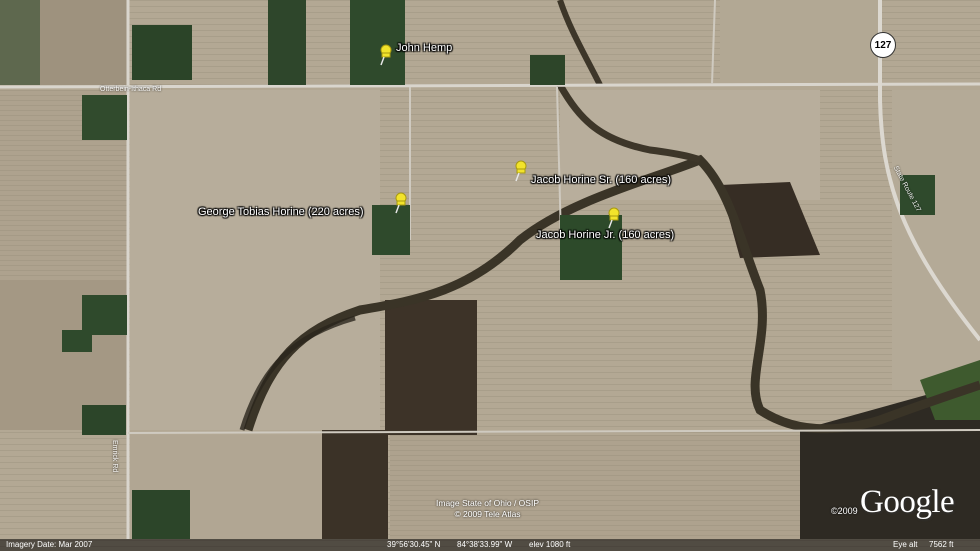  What do you see at coordinates (424, 48) in the screenshot?
I see `placemark-label: John Hemp` at bounding box center [424, 48].